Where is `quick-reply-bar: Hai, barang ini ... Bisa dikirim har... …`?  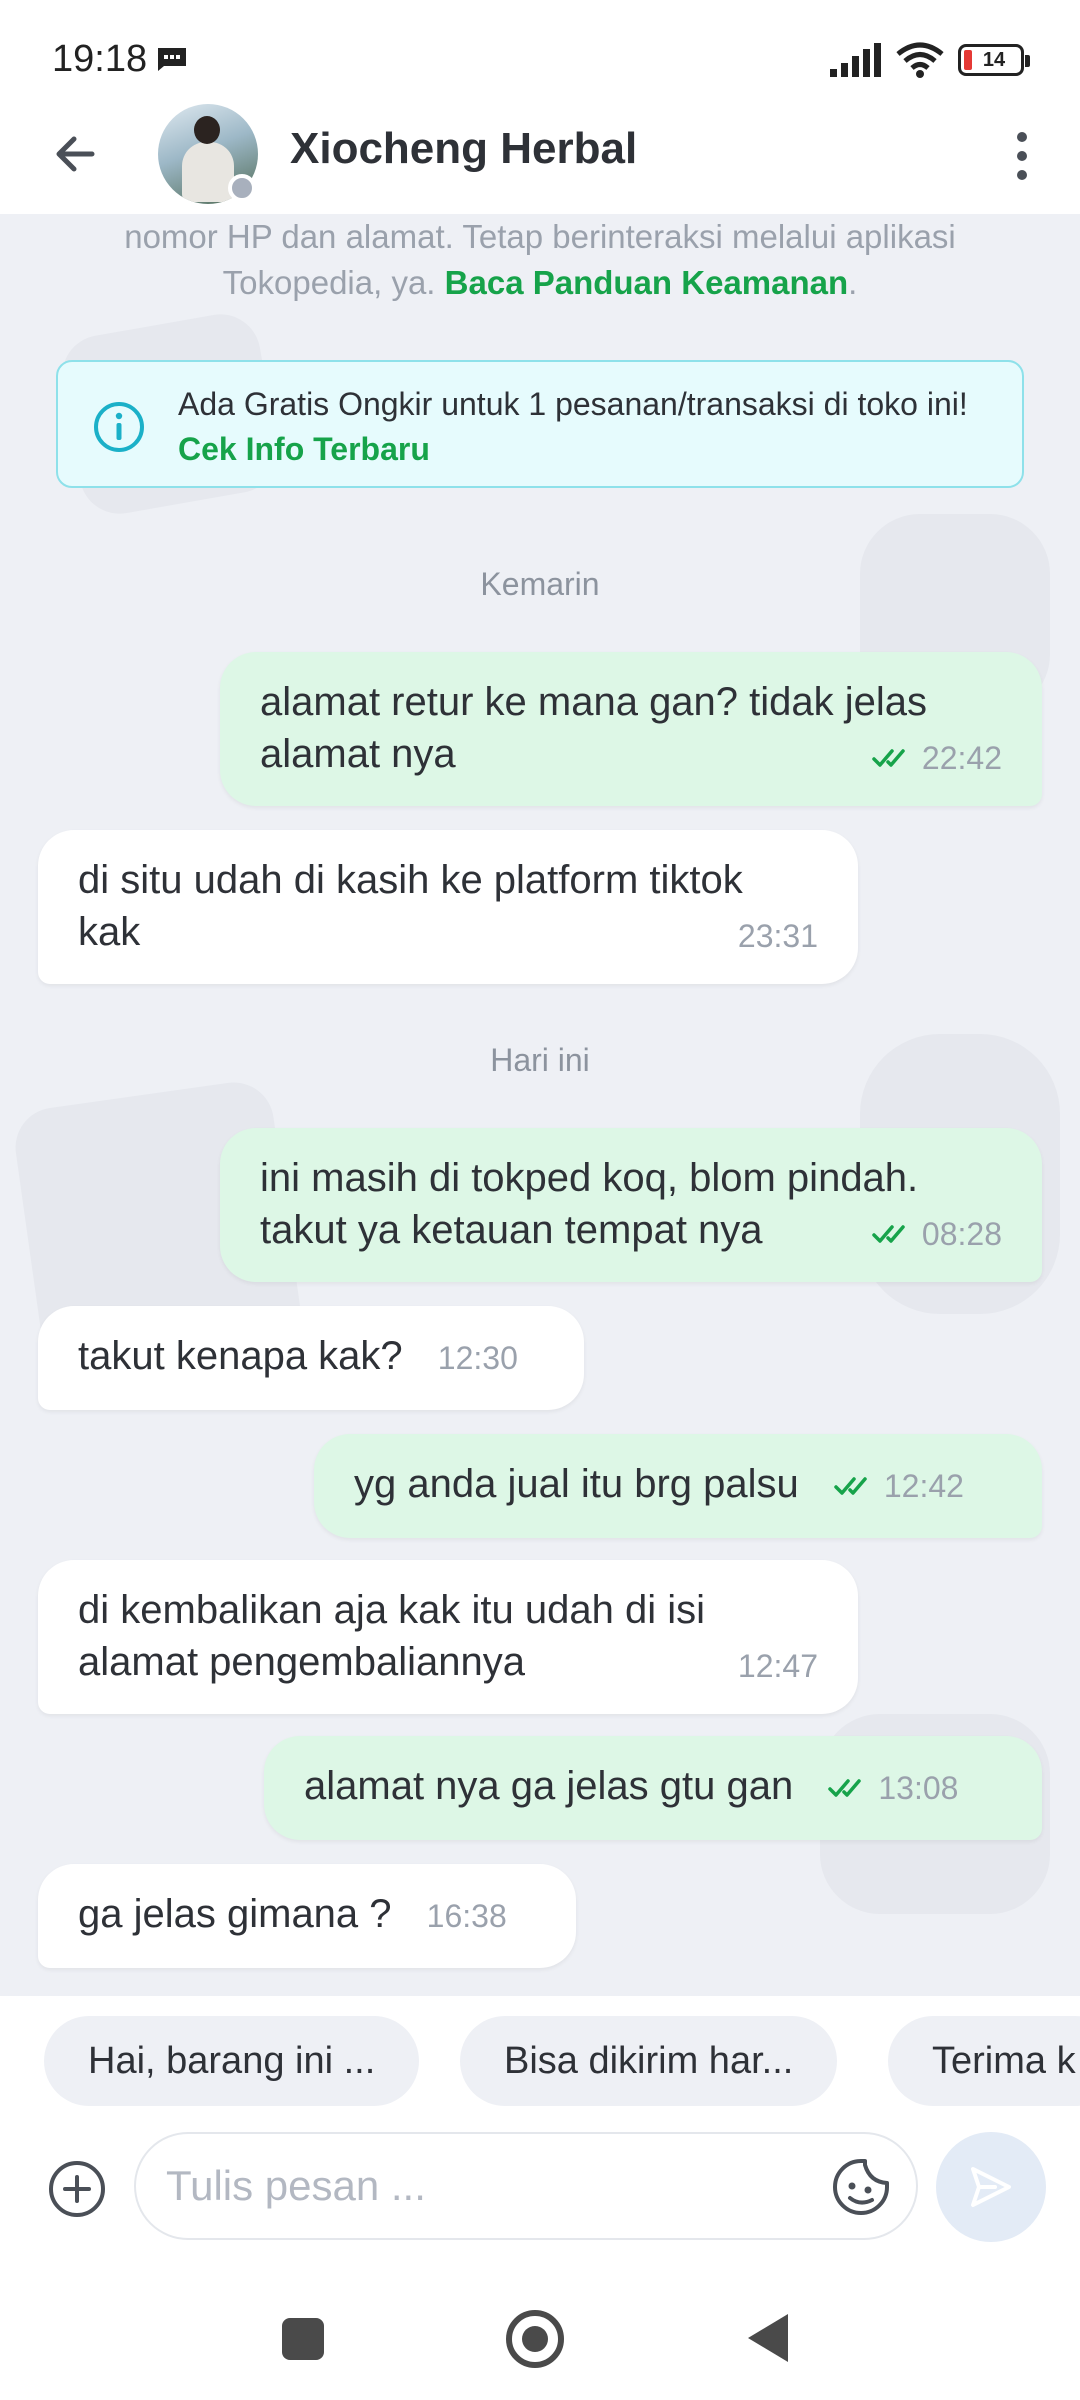 quick-reply-bar: Hai, barang ini ... Bisa dikirim har... … is located at coordinates (540, 2064).